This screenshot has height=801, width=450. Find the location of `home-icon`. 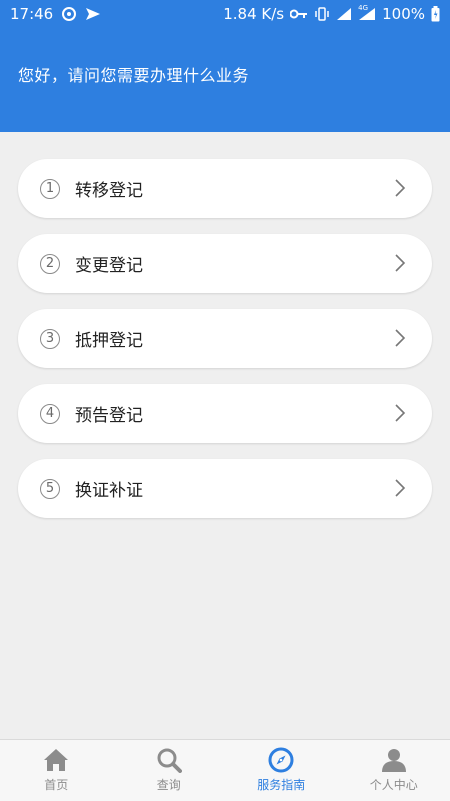

home-icon is located at coordinates (56, 760).